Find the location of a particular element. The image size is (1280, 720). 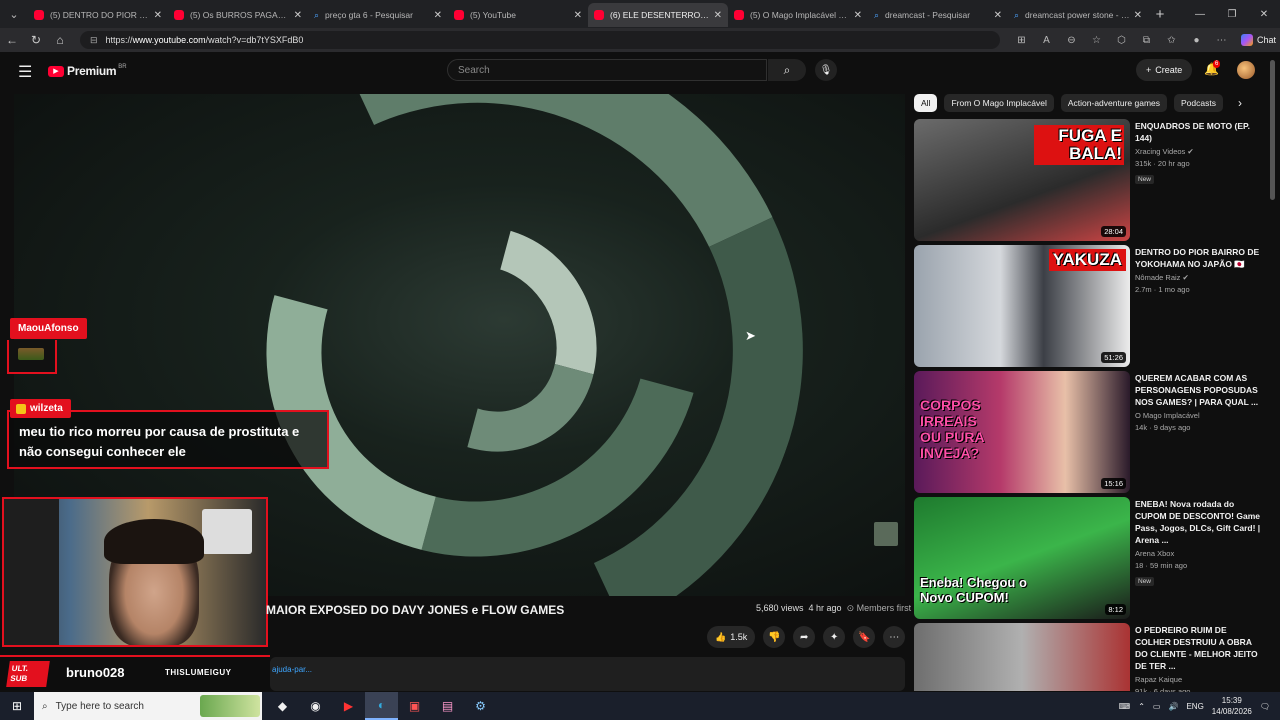

video-thumbnail is located at coordinates (1022, 657).